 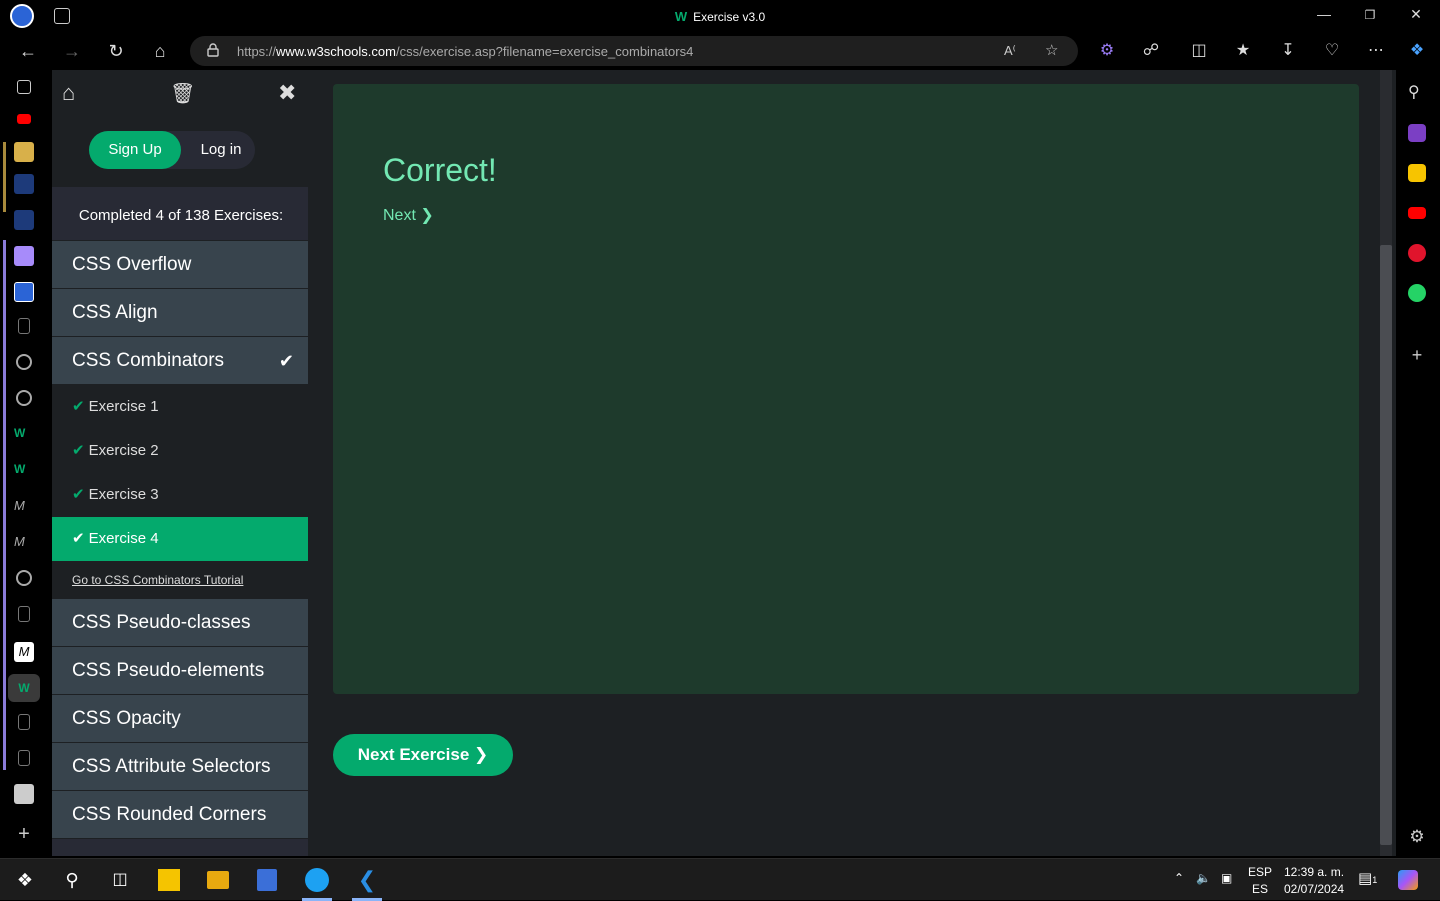 I want to click on add-sidebar-app-icon: +, so click(x=1417, y=355).